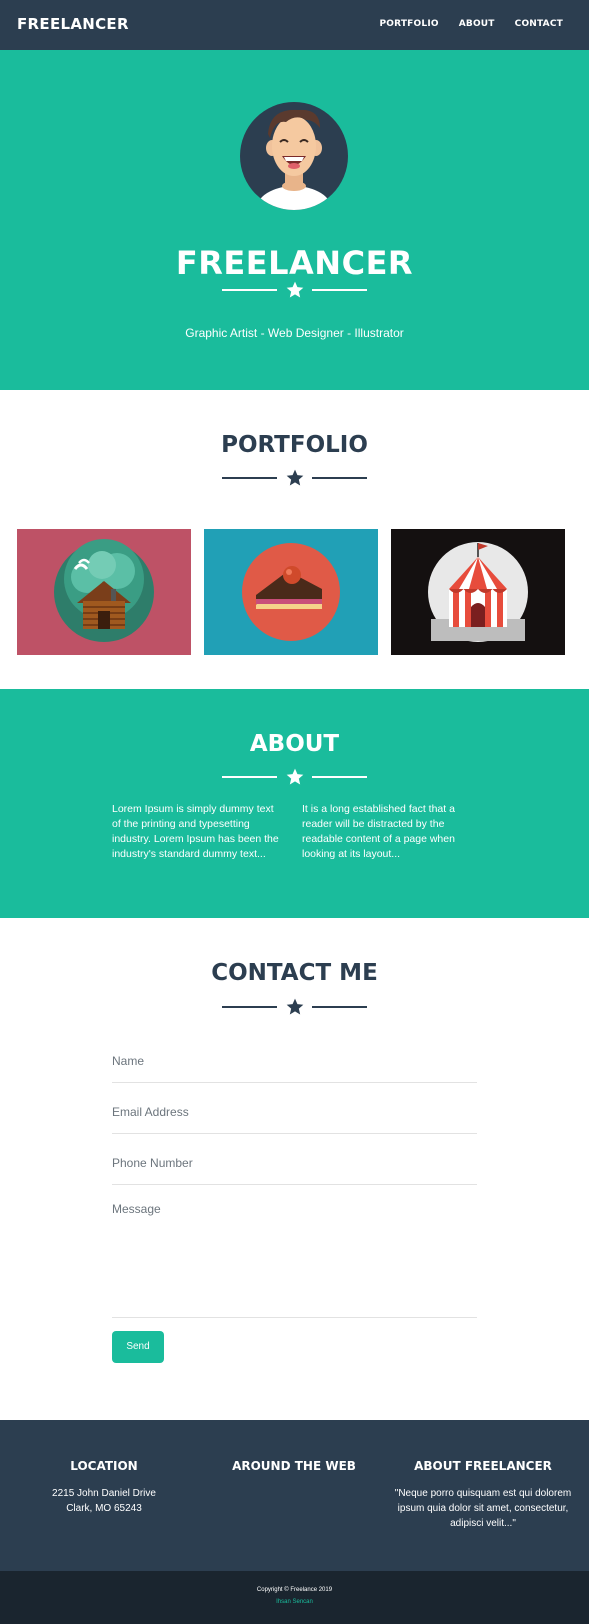 This screenshot has width=589, height=1624. What do you see at coordinates (73, 24) in the screenshot?
I see `brand-link: FREELANCER` at bounding box center [73, 24].